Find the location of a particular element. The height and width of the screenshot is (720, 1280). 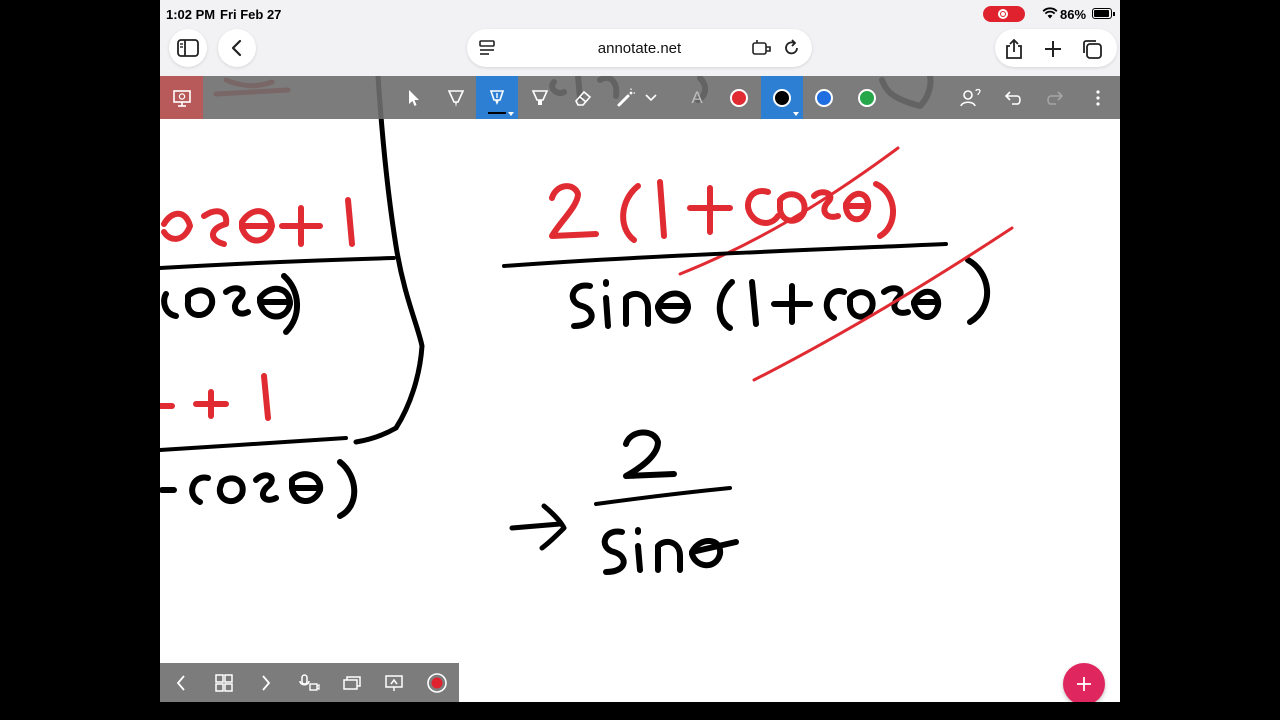

page-grid-button is located at coordinates (224, 683).